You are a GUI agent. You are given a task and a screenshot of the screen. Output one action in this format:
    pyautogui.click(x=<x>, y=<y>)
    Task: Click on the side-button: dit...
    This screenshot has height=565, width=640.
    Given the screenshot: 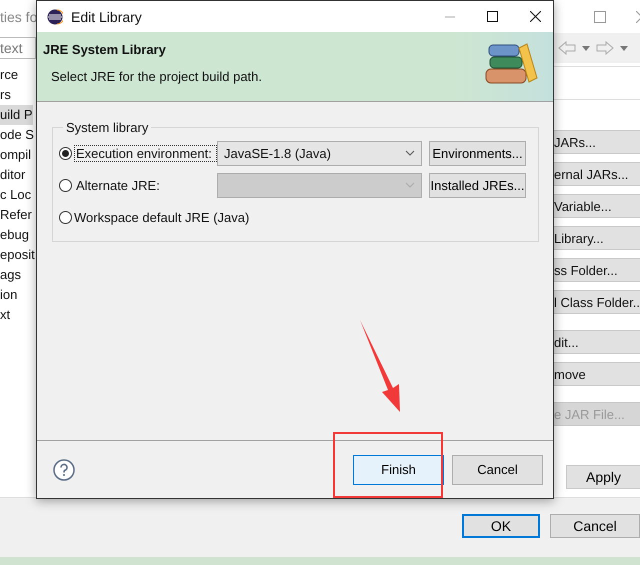 What is the action you would take?
    pyautogui.click(x=596, y=342)
    